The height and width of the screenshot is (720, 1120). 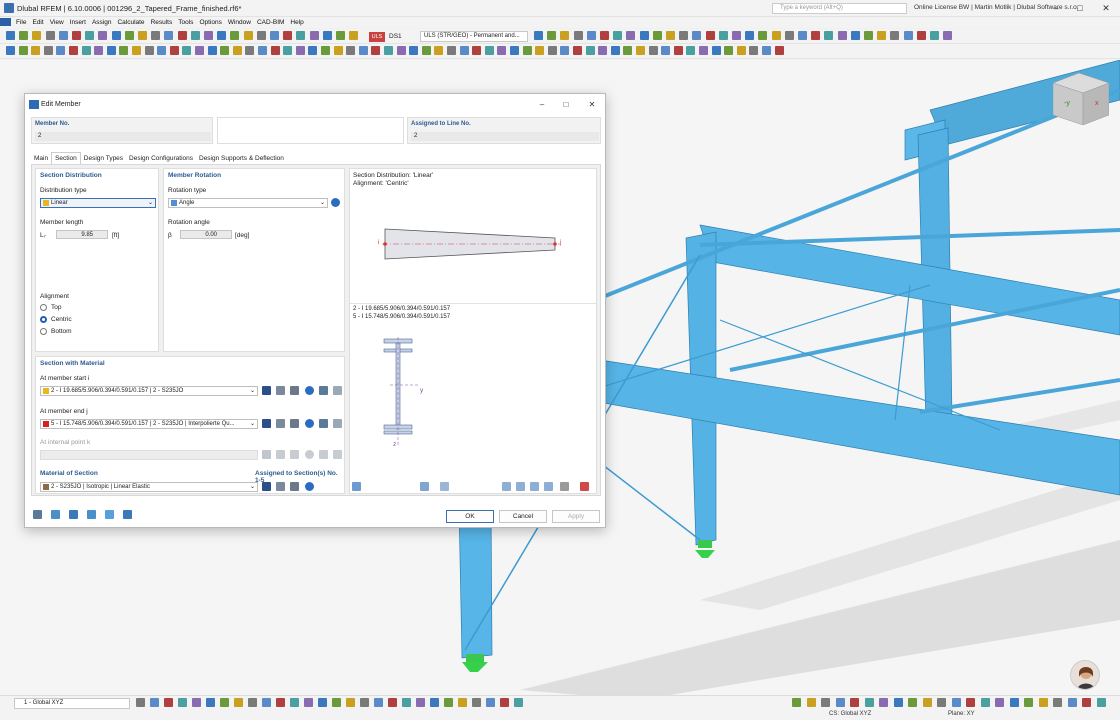 I want to click on rotation-angle-input: 0.00, so click(x=206, y=234).